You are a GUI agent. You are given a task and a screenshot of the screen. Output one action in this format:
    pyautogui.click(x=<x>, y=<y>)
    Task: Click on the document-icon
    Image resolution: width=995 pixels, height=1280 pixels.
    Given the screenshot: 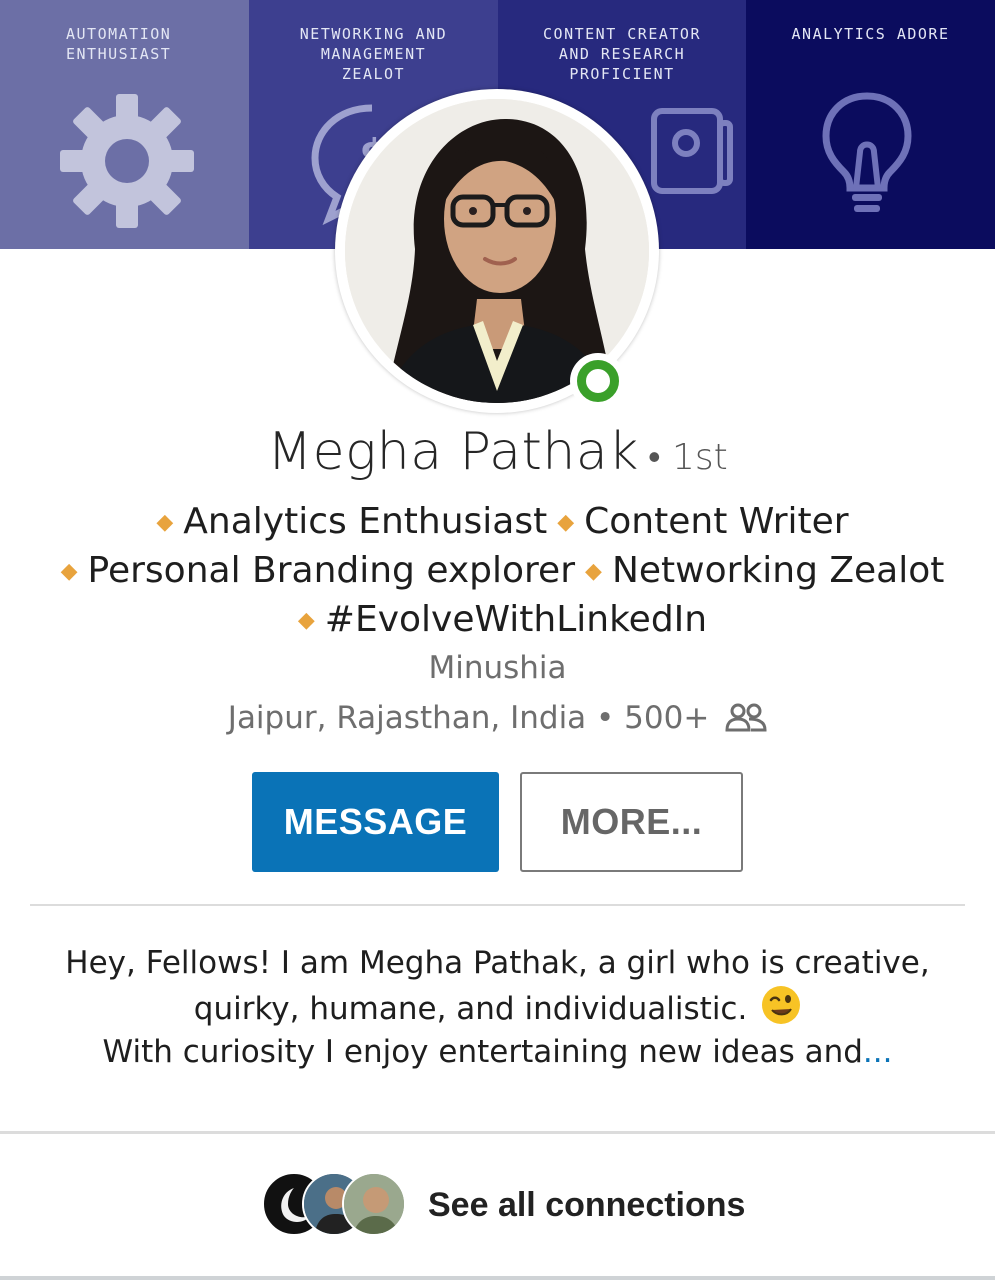 What is the action you would take?
    pyautogui.click(x=692, y=151)
    